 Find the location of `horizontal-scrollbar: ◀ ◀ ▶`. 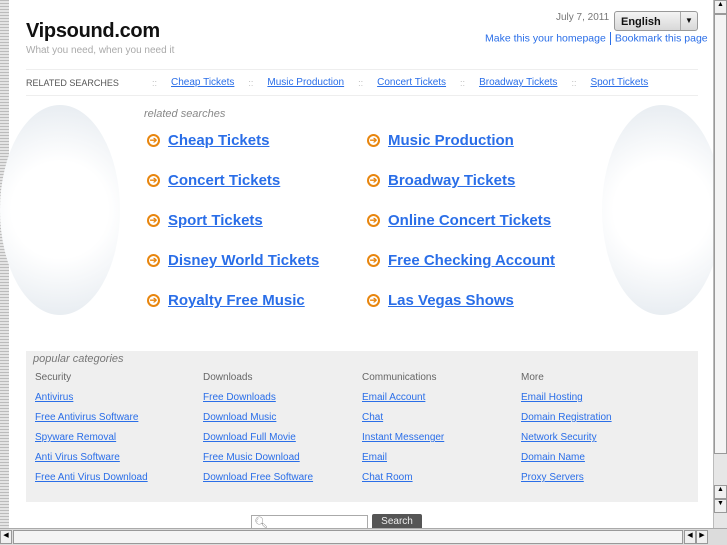

horizontal-scrollbar: ◀ ◀ ▶ is located at coordinates (363, 536).